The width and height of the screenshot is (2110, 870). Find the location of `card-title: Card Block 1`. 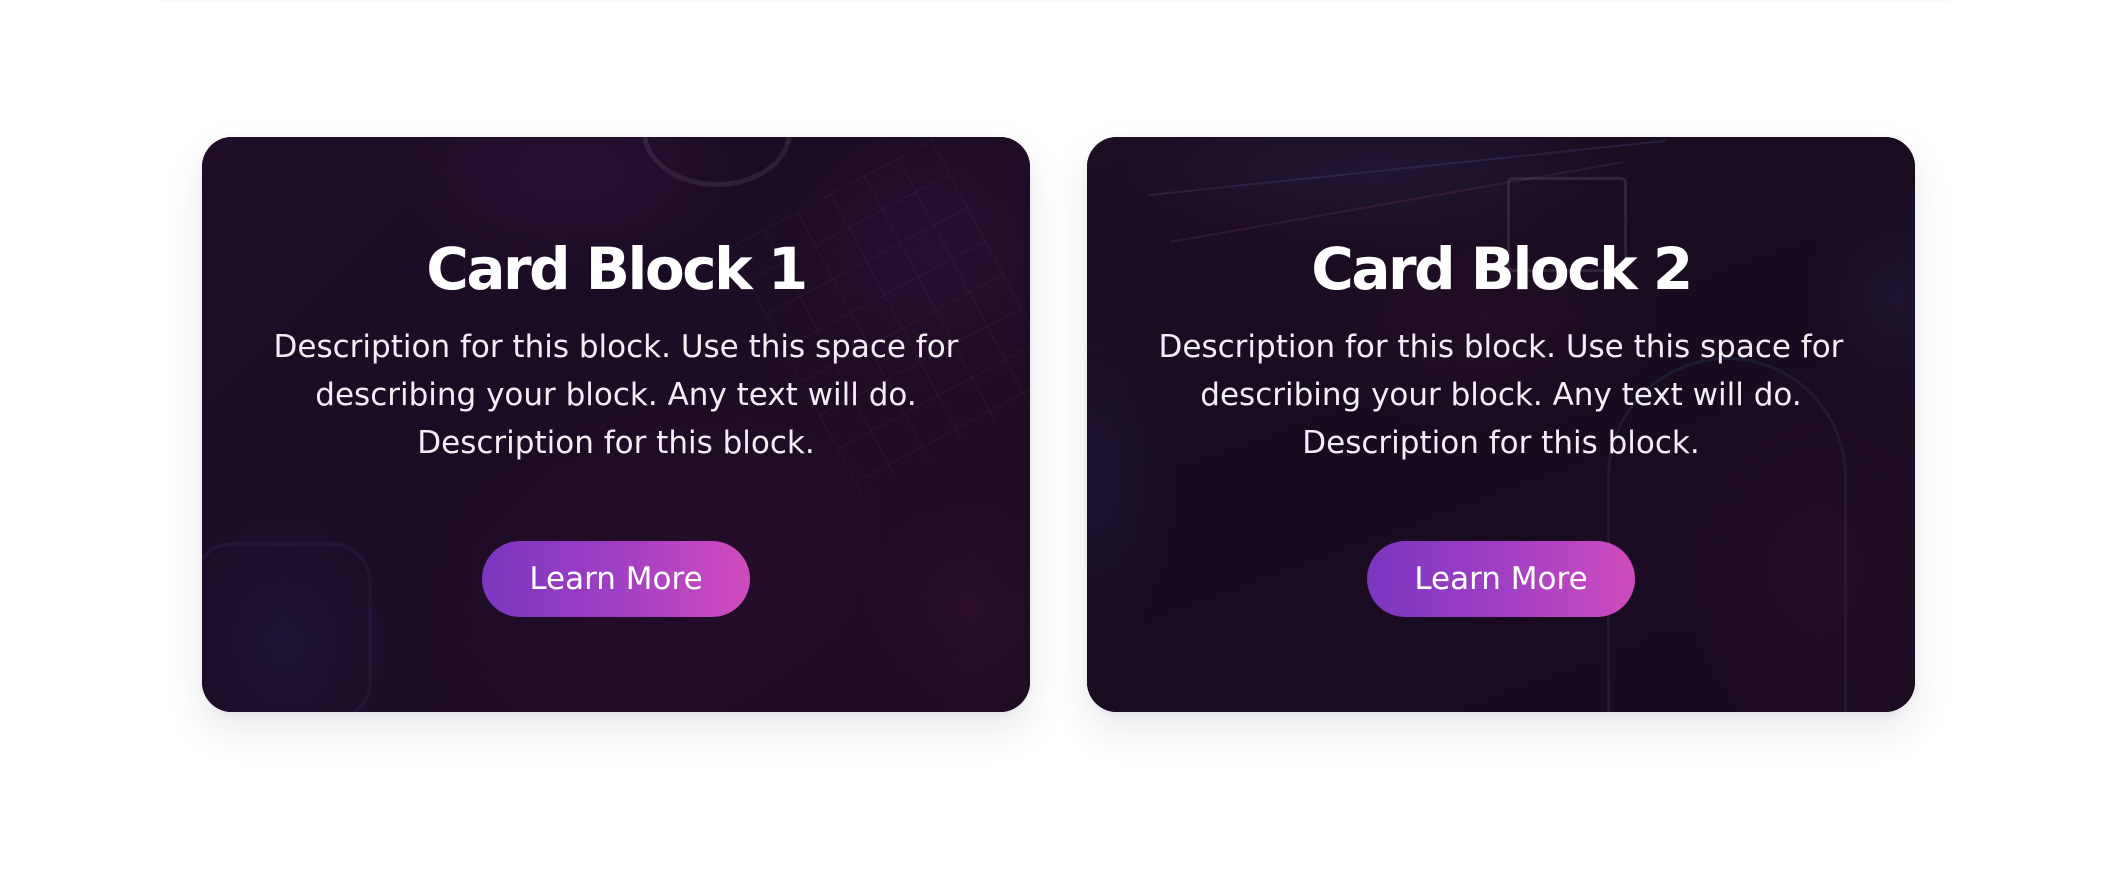

card-title: Card Block 1 is located at coordinates (617, 269).